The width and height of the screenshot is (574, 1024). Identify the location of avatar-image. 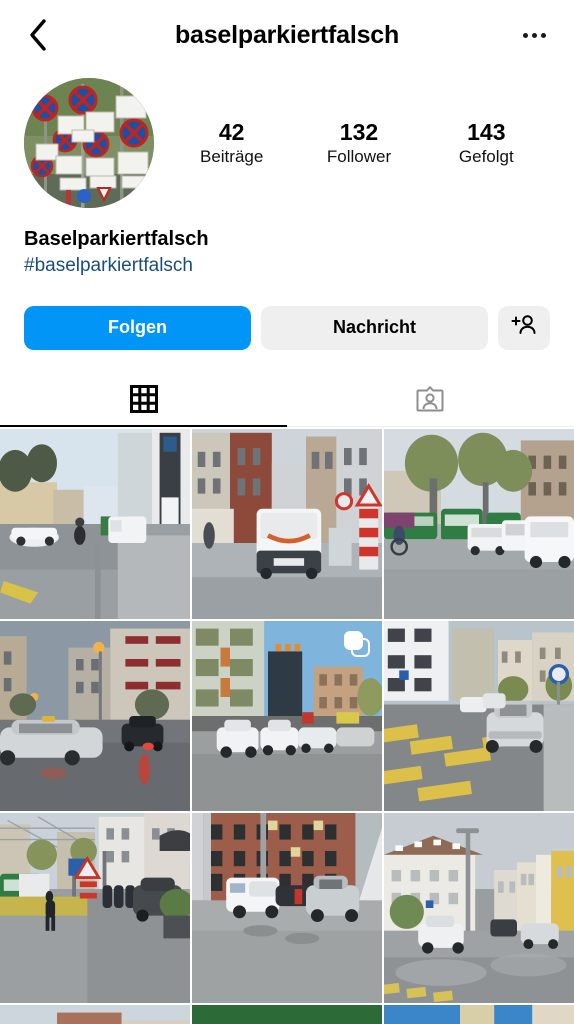
(89, 143).